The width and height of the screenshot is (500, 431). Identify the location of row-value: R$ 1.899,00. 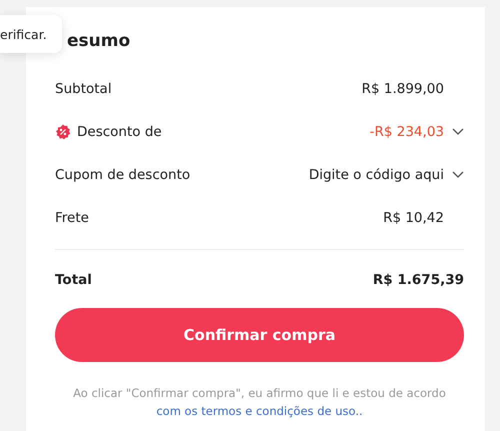
(403, 88).